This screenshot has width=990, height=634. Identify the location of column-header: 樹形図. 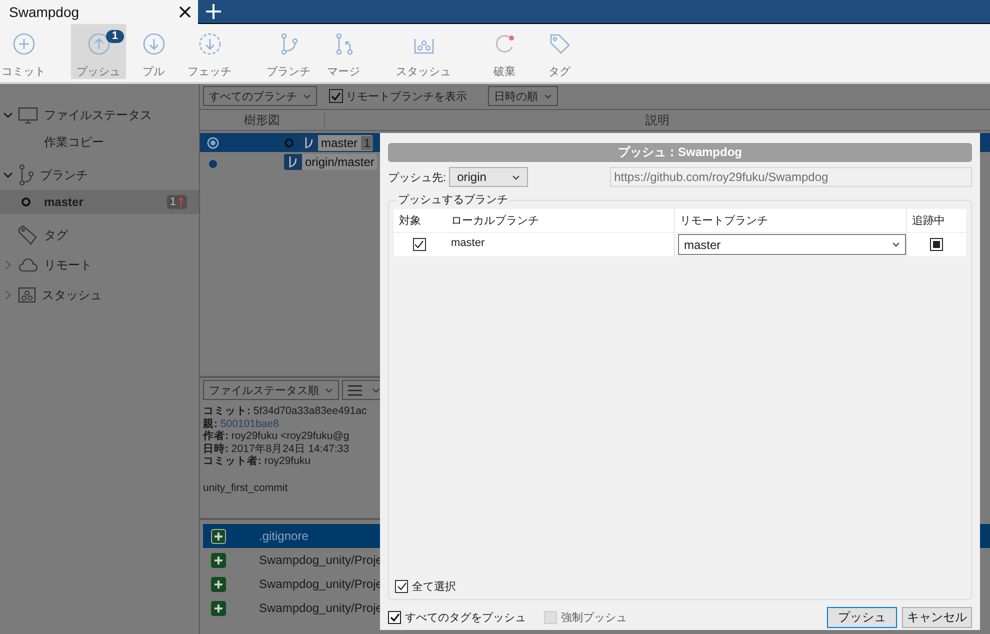
(262, 120).